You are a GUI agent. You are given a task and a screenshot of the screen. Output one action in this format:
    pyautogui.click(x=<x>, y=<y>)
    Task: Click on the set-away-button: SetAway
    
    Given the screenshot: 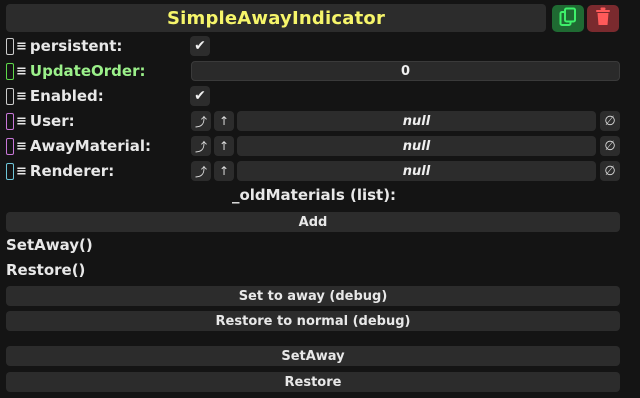 What is the action you would take?
    pyautogui.click(x=313, y=356)
    